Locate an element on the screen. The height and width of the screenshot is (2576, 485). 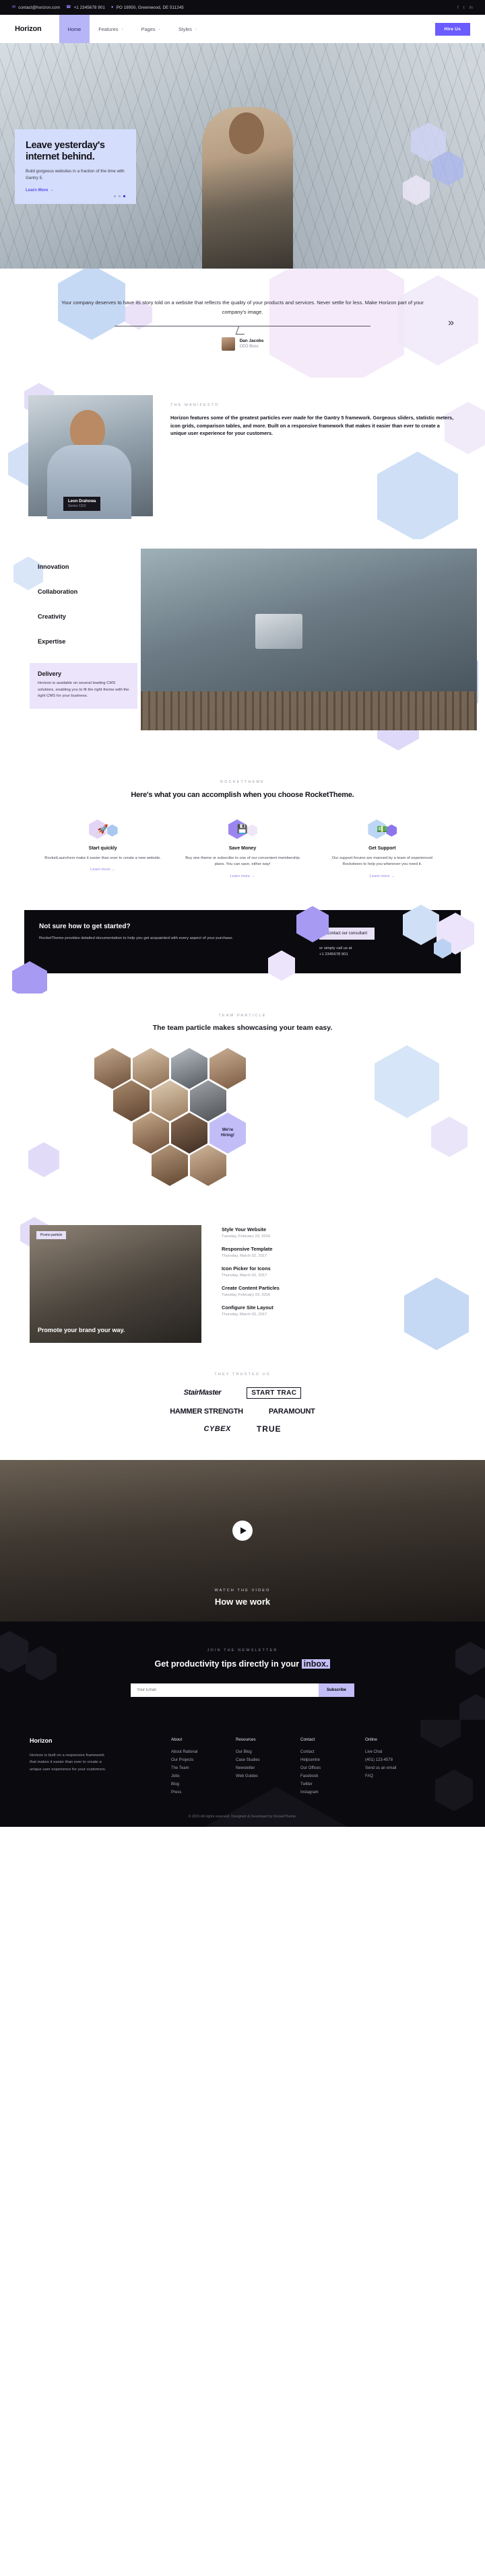
footer-link: Our Projects is located at coordinates (204, 1760).